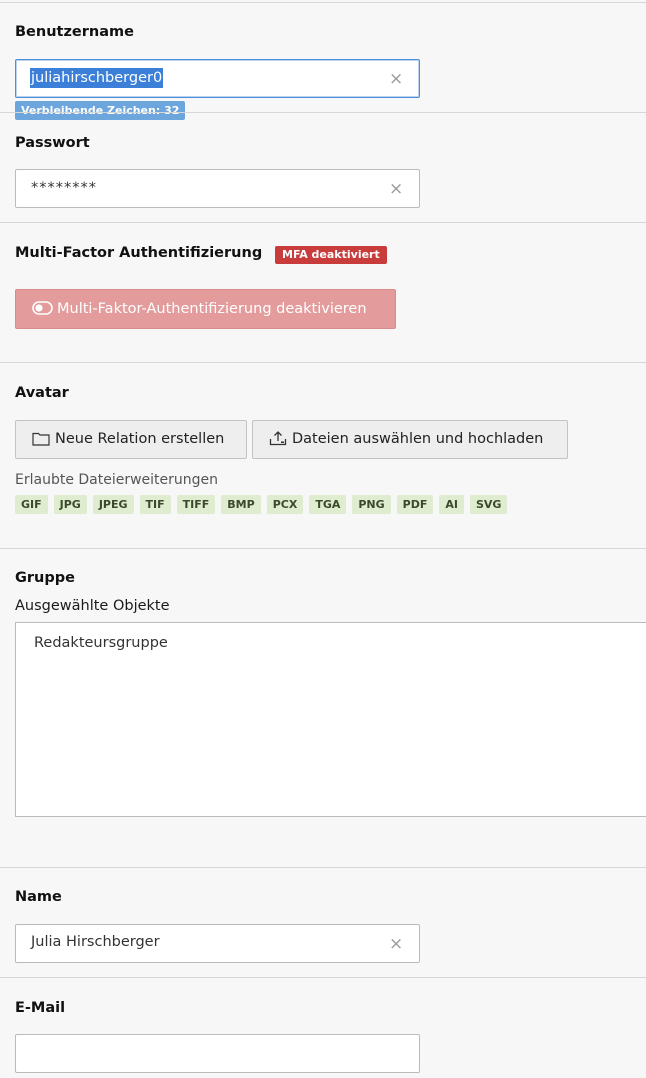 The image size is (646, 1078). What do you see at coordinates (371, 504) in the screenshot?
I see `extension-badge: PNG` at bounding box center [371, 504].